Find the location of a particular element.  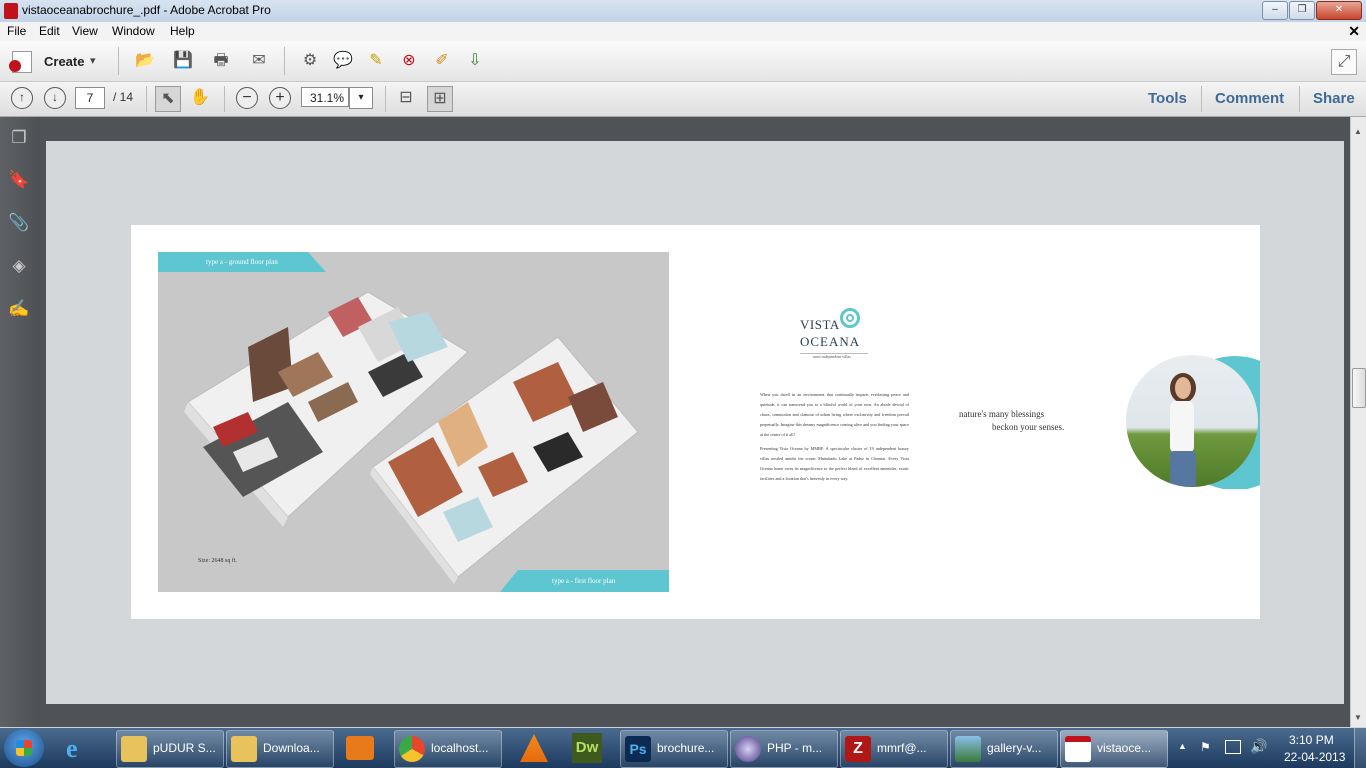

image-viewer-icon is located at coordinates (968, 749).